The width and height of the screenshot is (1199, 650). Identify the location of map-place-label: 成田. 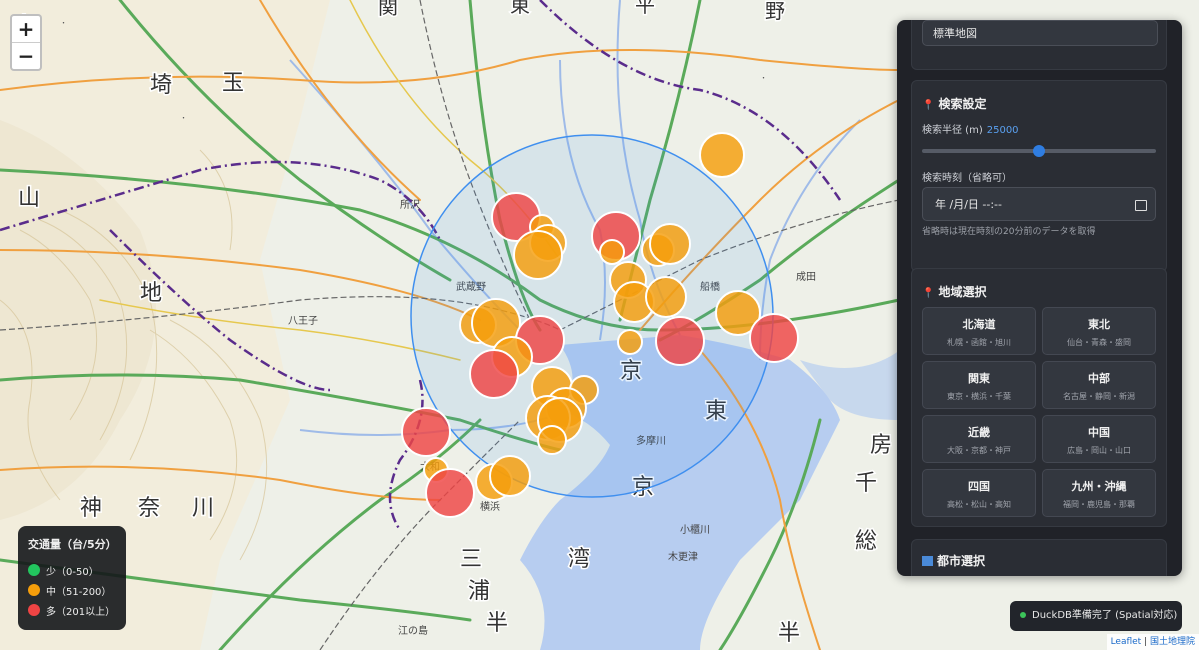
(806, 277).